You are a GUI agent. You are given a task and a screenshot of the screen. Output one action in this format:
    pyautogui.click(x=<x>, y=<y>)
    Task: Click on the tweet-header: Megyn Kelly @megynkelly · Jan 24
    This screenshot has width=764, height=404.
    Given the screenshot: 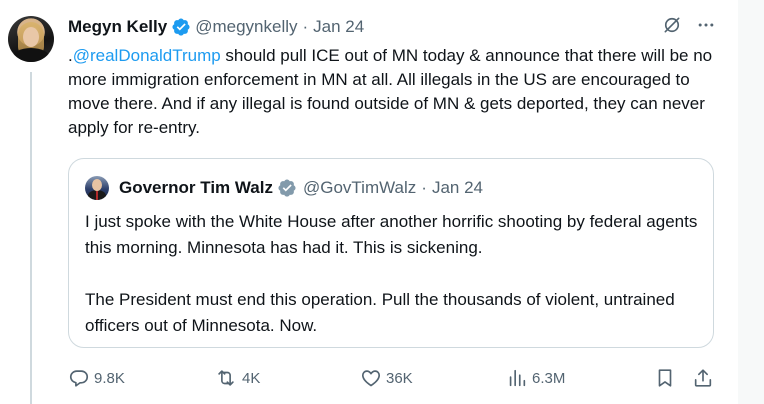 What is the action you would take?
    pyautogui.click(x=216, y=27)
    